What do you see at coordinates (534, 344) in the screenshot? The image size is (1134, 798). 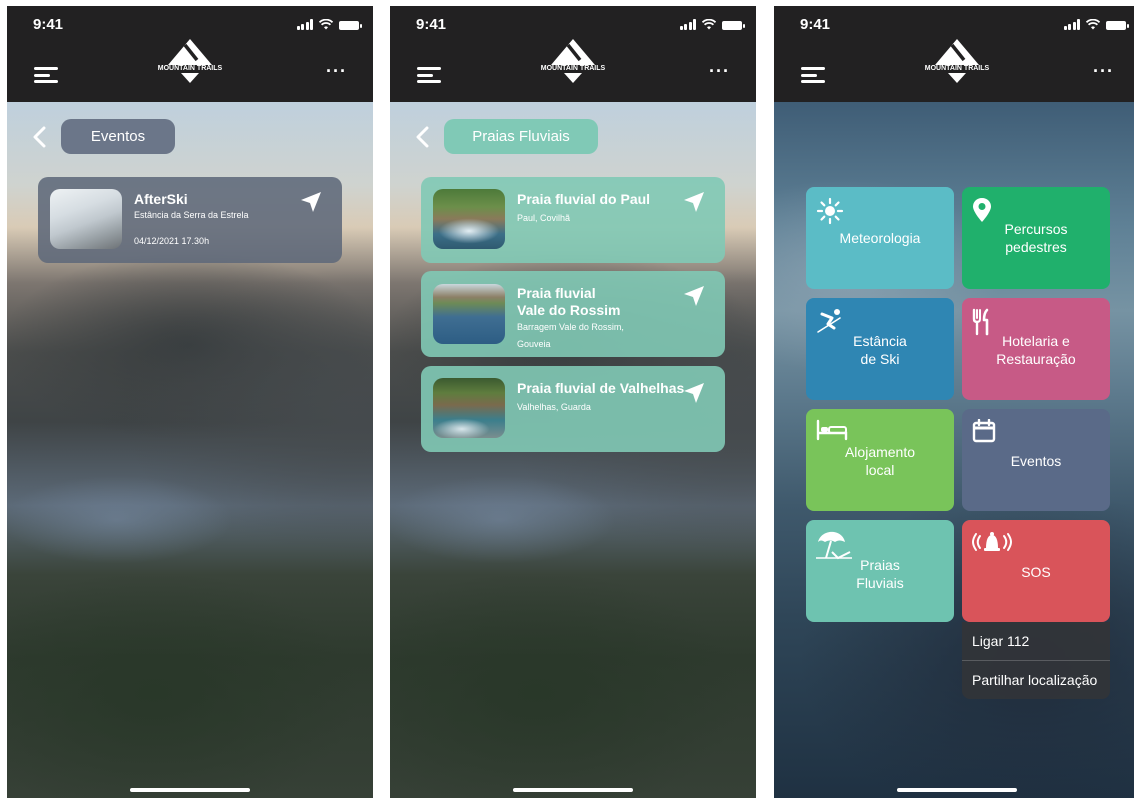 I see `beach-location-line2: Gouveia` at bounding box center [534, 344].